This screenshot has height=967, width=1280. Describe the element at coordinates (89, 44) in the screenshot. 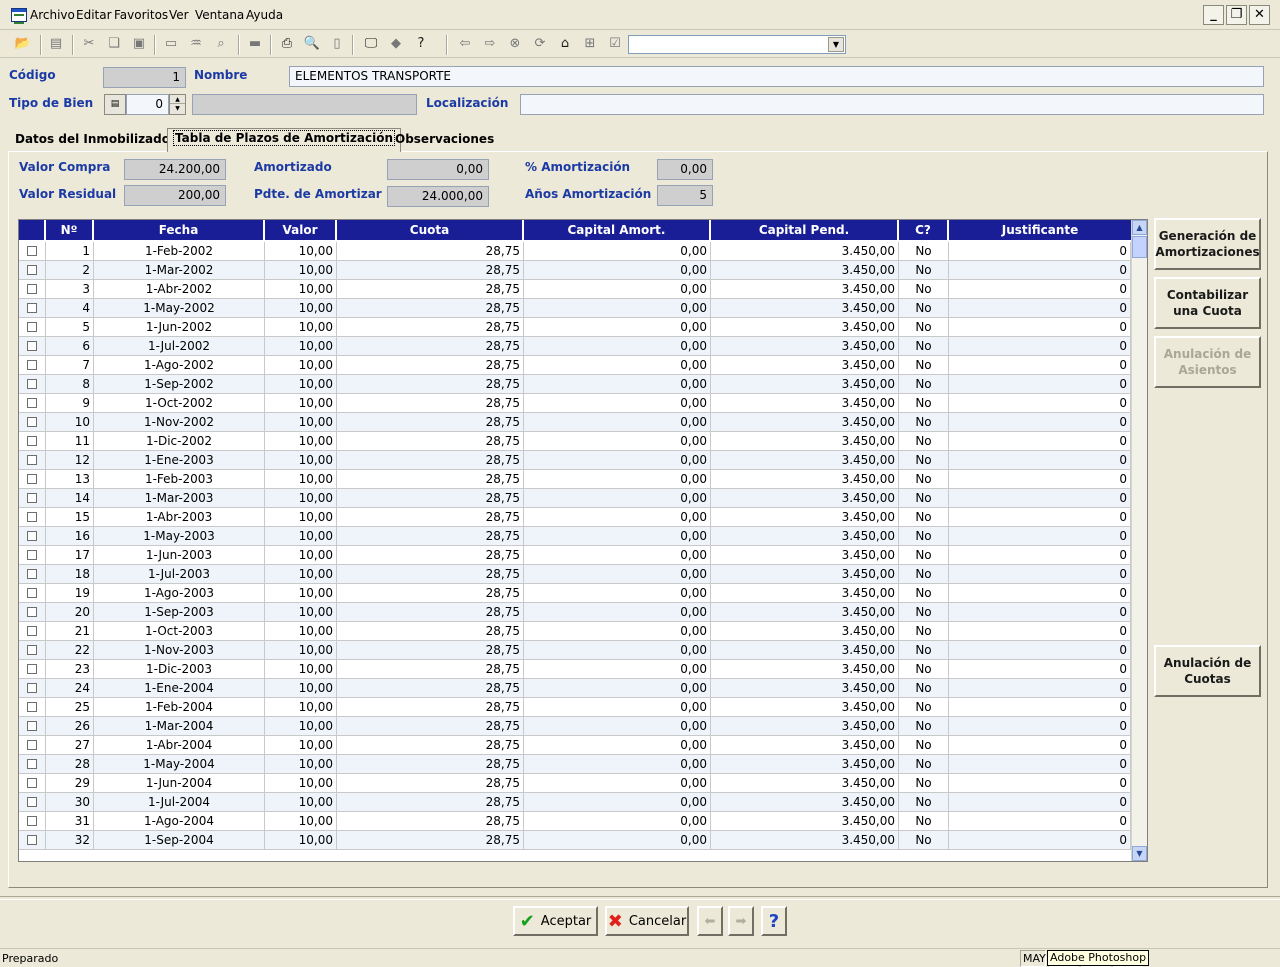

I see `cut-icon: ✂` at that location.